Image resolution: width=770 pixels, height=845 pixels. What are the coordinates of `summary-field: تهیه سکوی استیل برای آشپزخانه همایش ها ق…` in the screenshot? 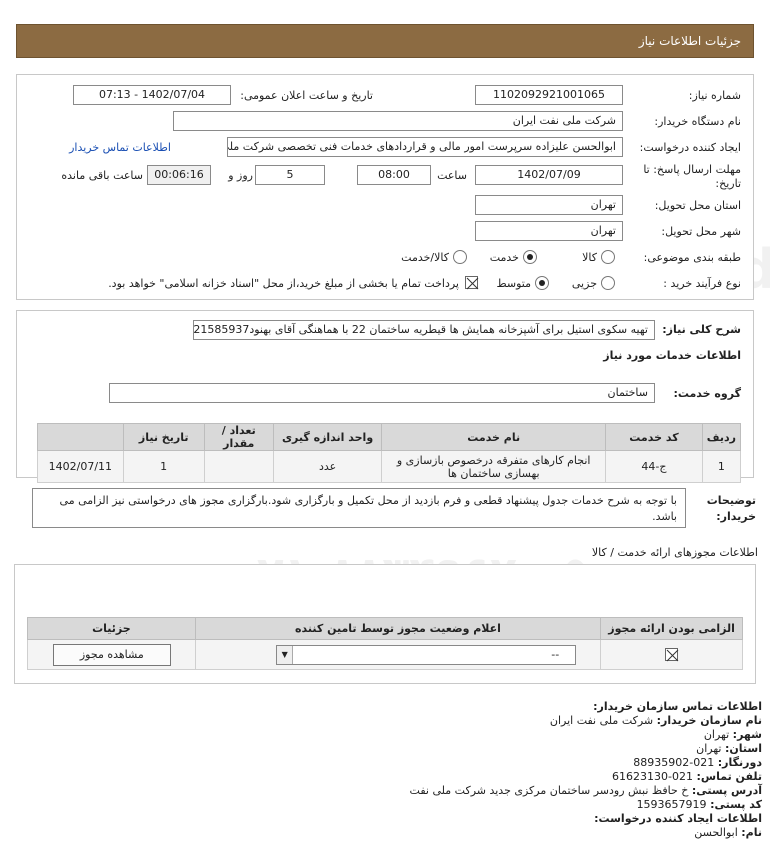 It's located at (424, 330).